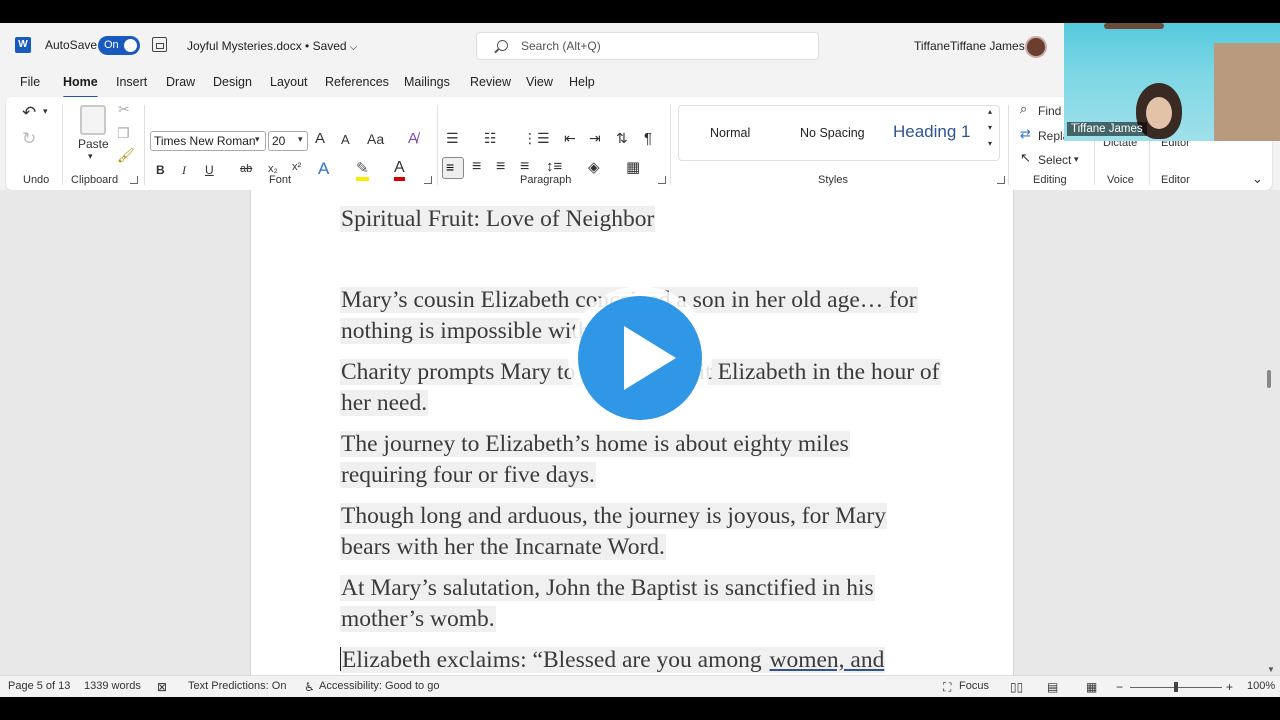 The width and height of the screenshot is (1280, 720). I want to click on font-color-button: A, so click(399, 170).